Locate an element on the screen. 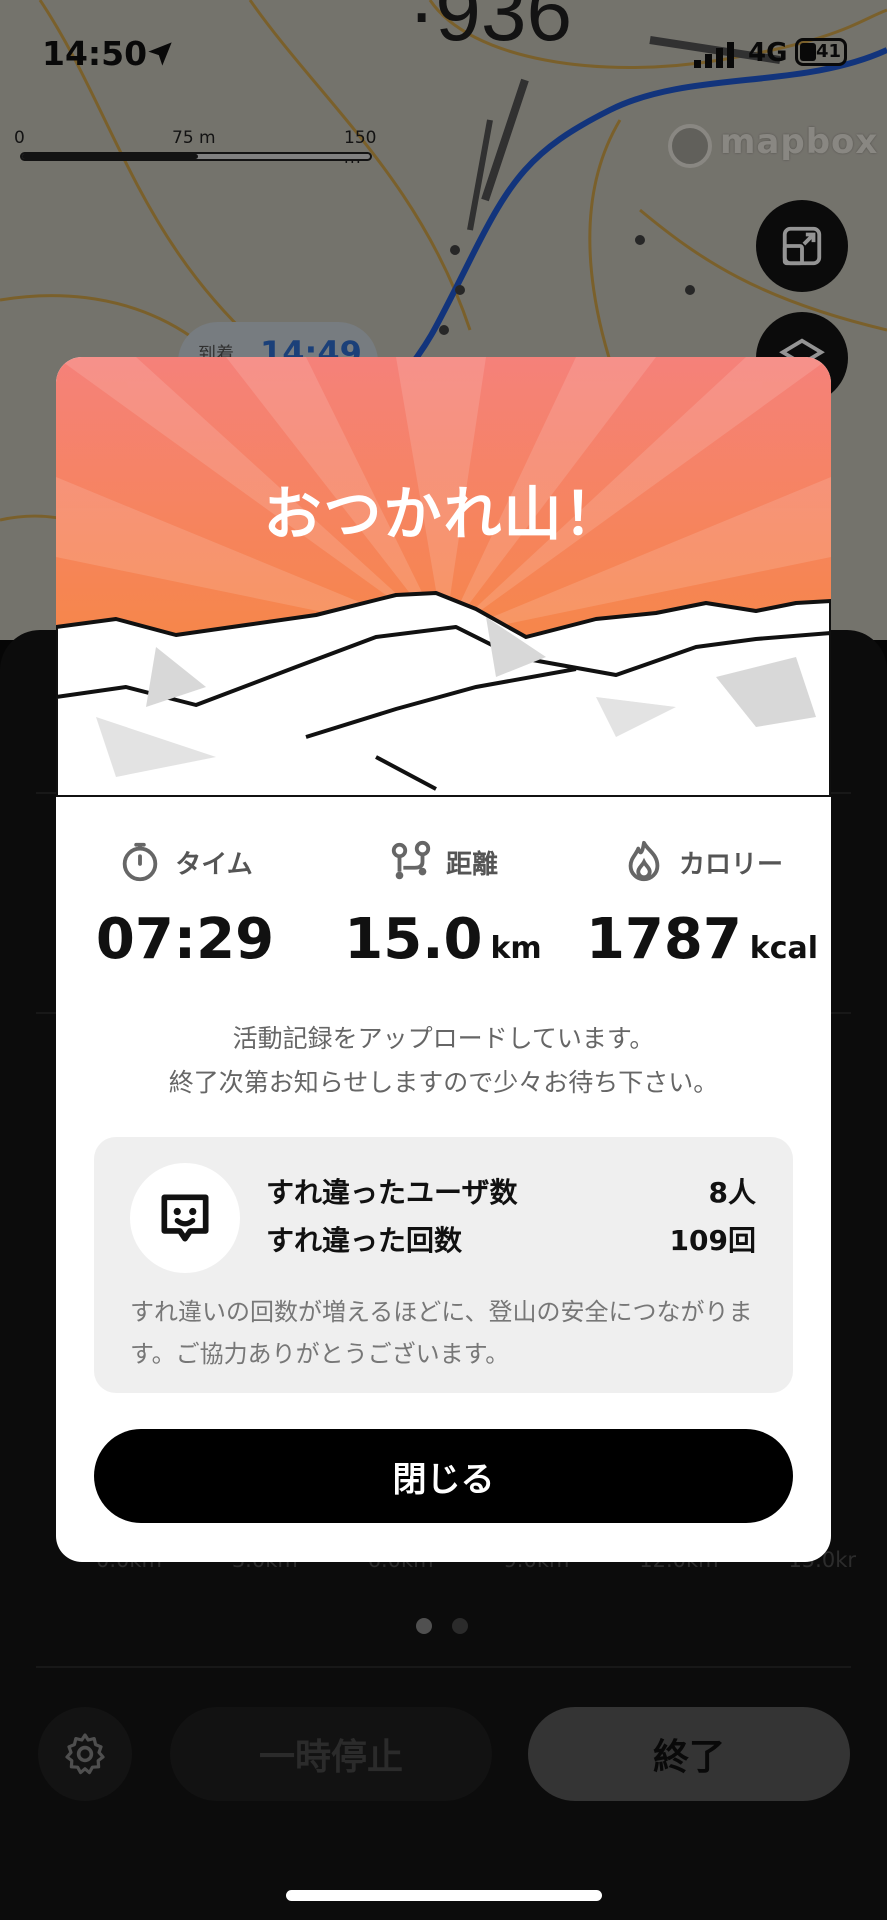  upload-message: 活動記録をアップロードしています。 終了次第お知らせしますので少々お待ち下さい。 is located at coordinates (443, 1061).